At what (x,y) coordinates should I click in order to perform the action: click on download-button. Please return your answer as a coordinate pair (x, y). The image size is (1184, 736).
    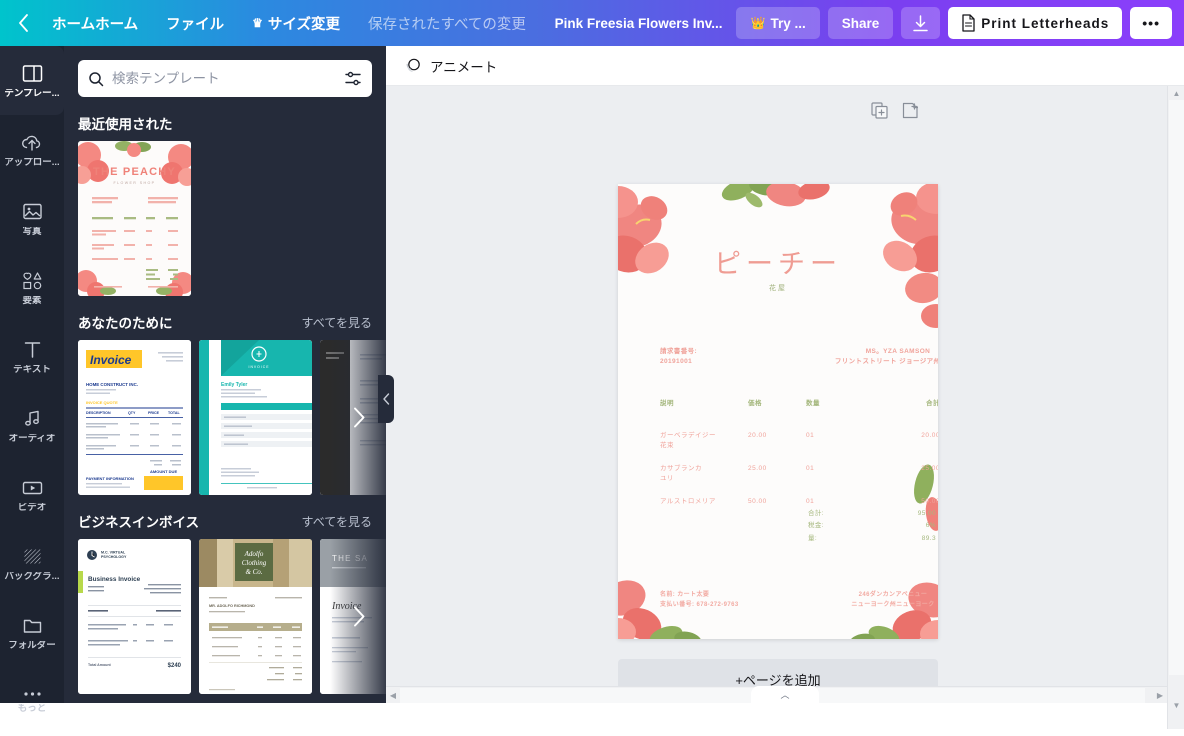
    Looking at the image, I should click on (921, 23).